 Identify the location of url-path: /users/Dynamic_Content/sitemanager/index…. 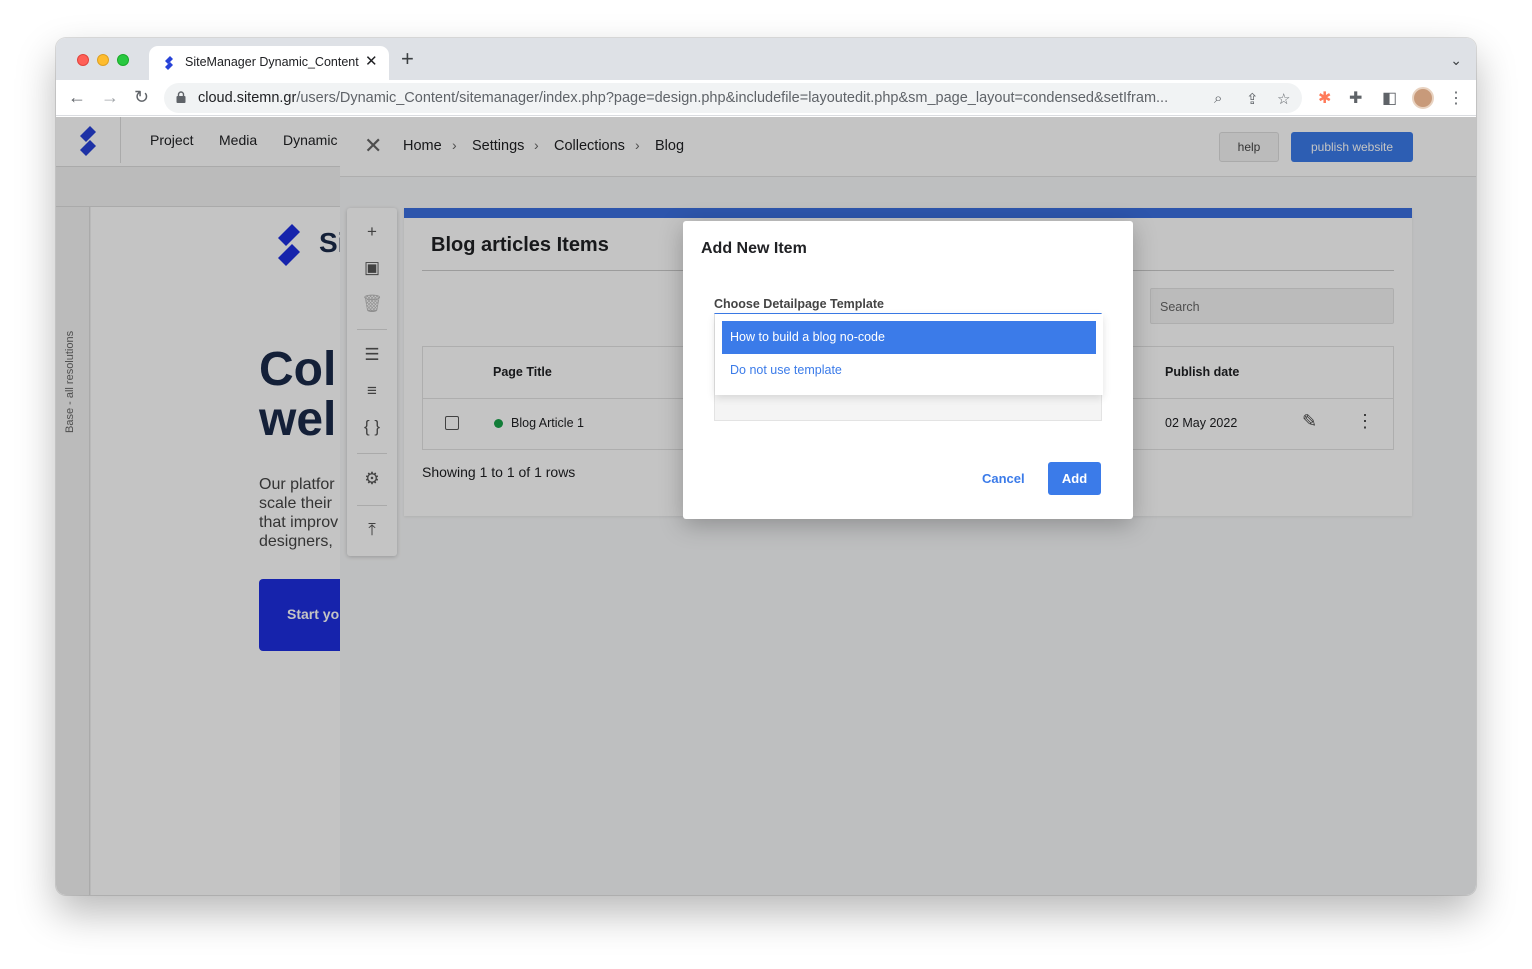
(732, 98).